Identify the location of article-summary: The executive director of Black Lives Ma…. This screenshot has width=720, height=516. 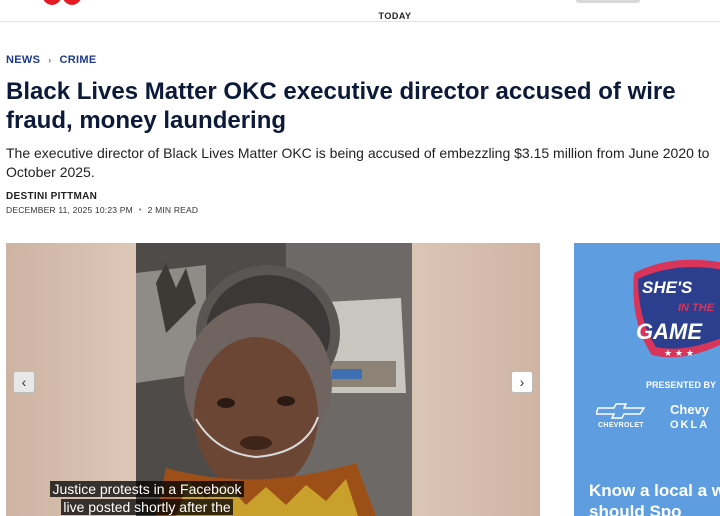
(358, 162).